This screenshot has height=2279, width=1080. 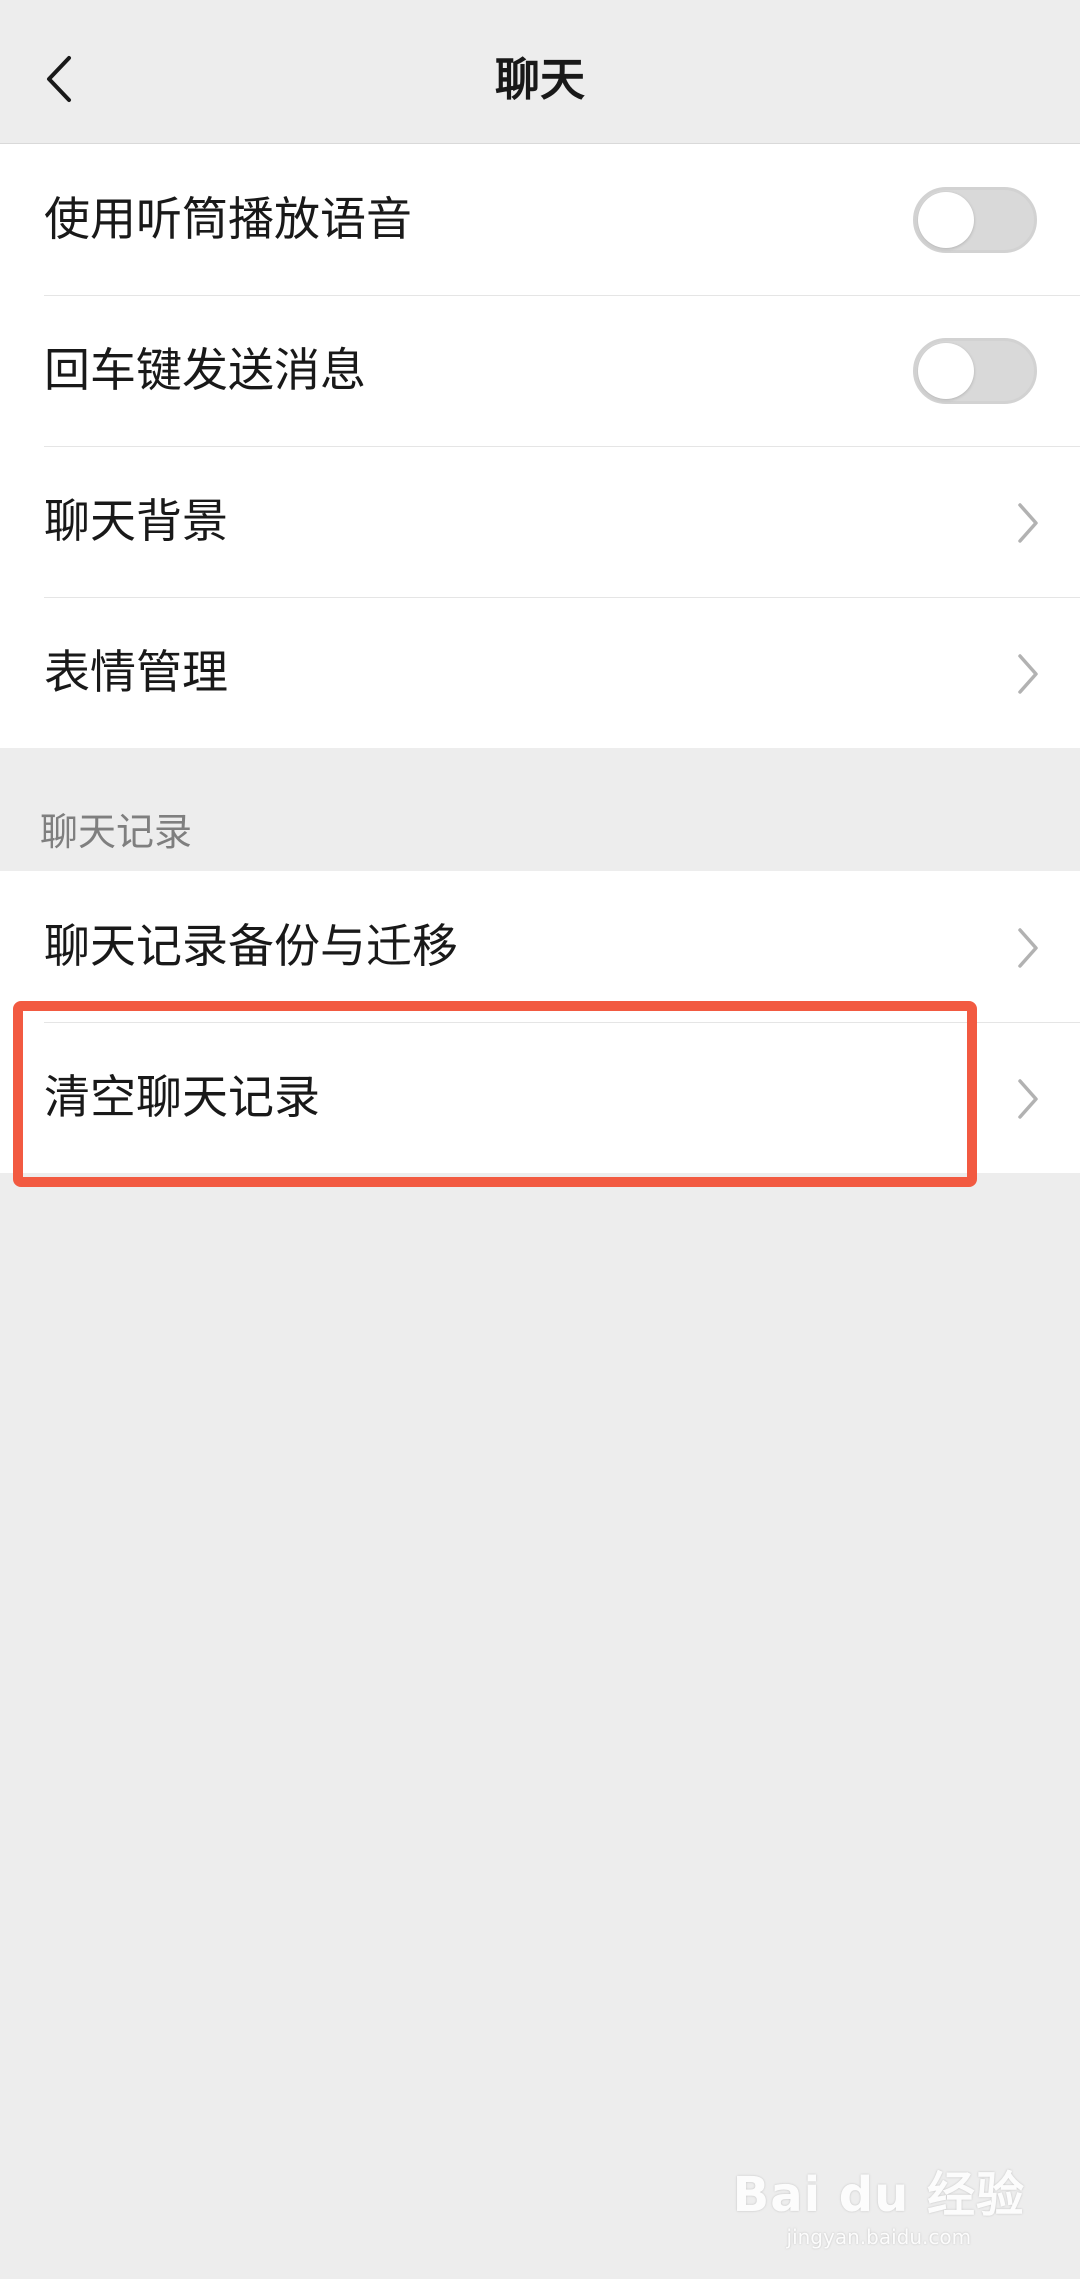 I want to click on setting-row-clear-history: 清空聊天记录, so click(x=540, y=1097).